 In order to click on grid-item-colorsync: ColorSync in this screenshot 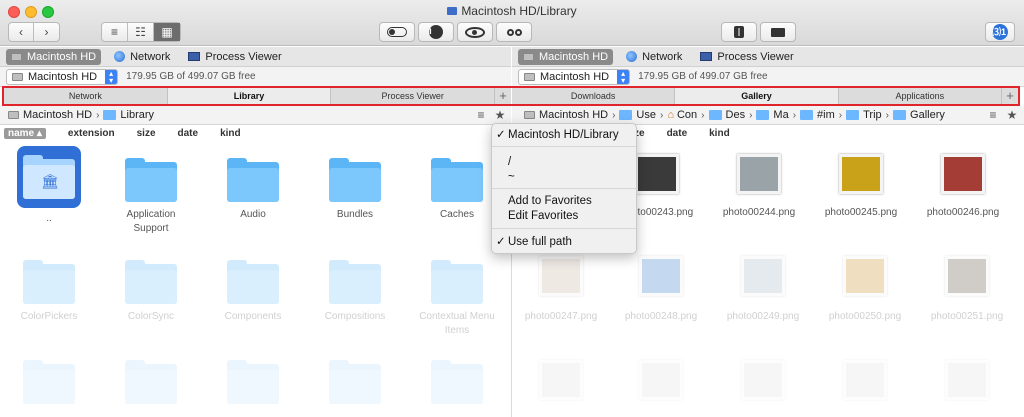, I will do `click(151, 292)`.